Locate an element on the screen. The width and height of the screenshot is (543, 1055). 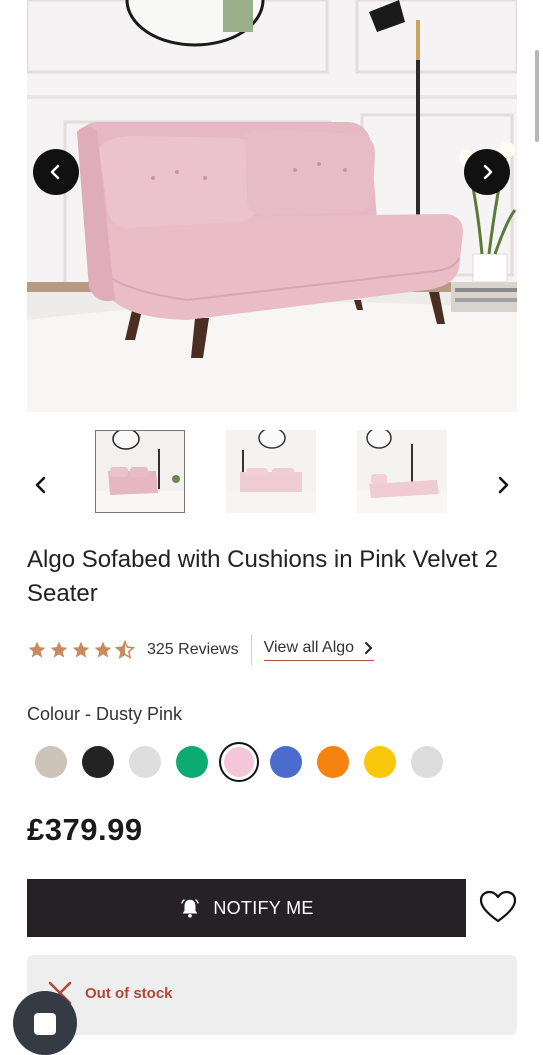
swatch-silver is located at coordinates (426, 762).